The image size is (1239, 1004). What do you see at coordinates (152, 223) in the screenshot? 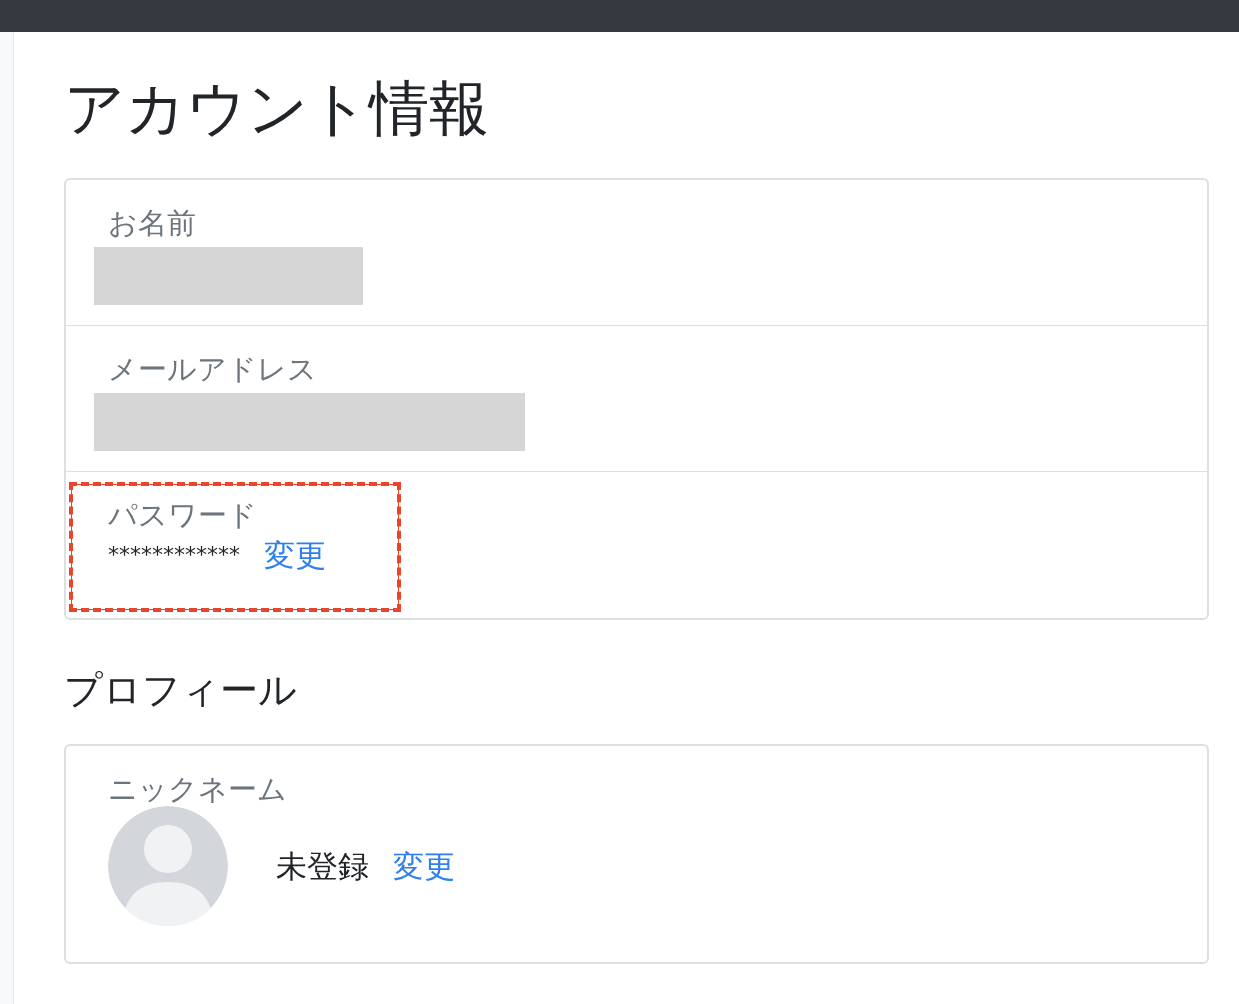
I see `field-label: お名前` at bounding box center [152, 223].